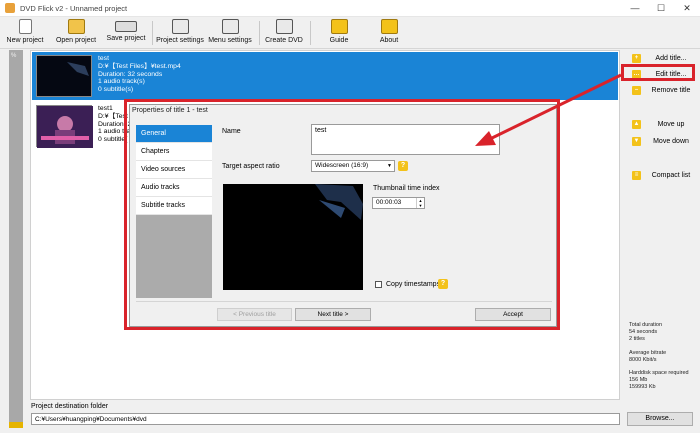  What do you see at coordinates (671, 124) in the screenshot?
I see `move-up-label: Move up` at bounding box center [671, 124].